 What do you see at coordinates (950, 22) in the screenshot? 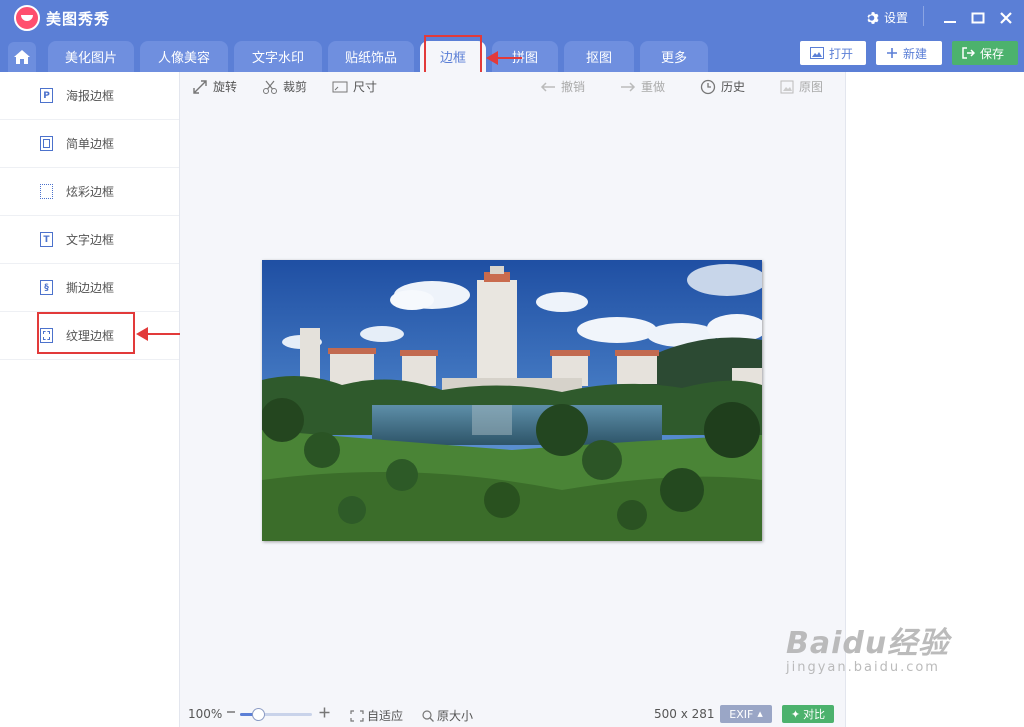
I see `minimize-icon` at bounding box center [950, 22].